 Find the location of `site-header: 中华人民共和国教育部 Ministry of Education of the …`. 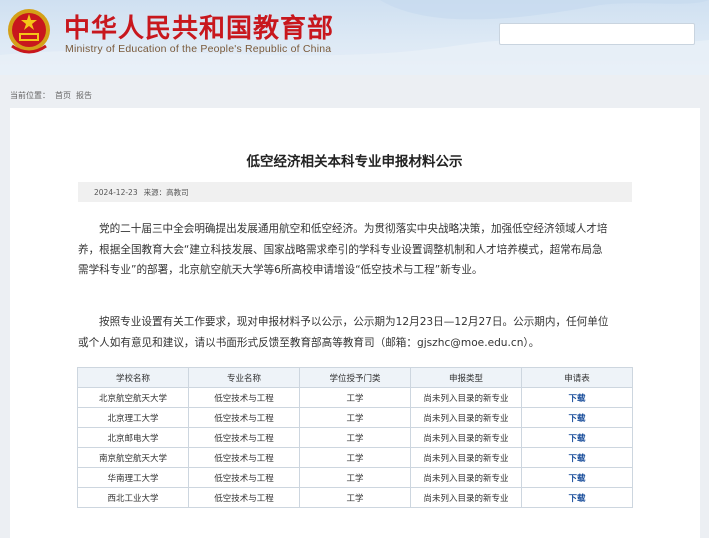

site-header: 中华人民共和国教育部 Ministry of Education of the … is located at coordinates (354, 37).